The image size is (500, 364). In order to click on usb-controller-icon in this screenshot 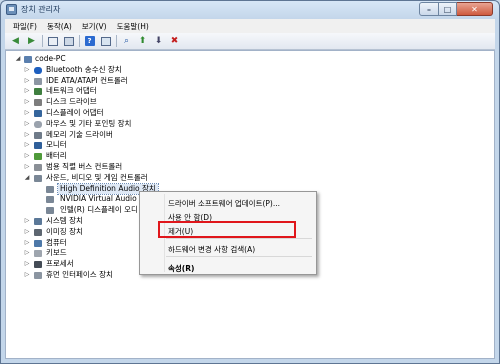, I will do `click(38, 167)`.